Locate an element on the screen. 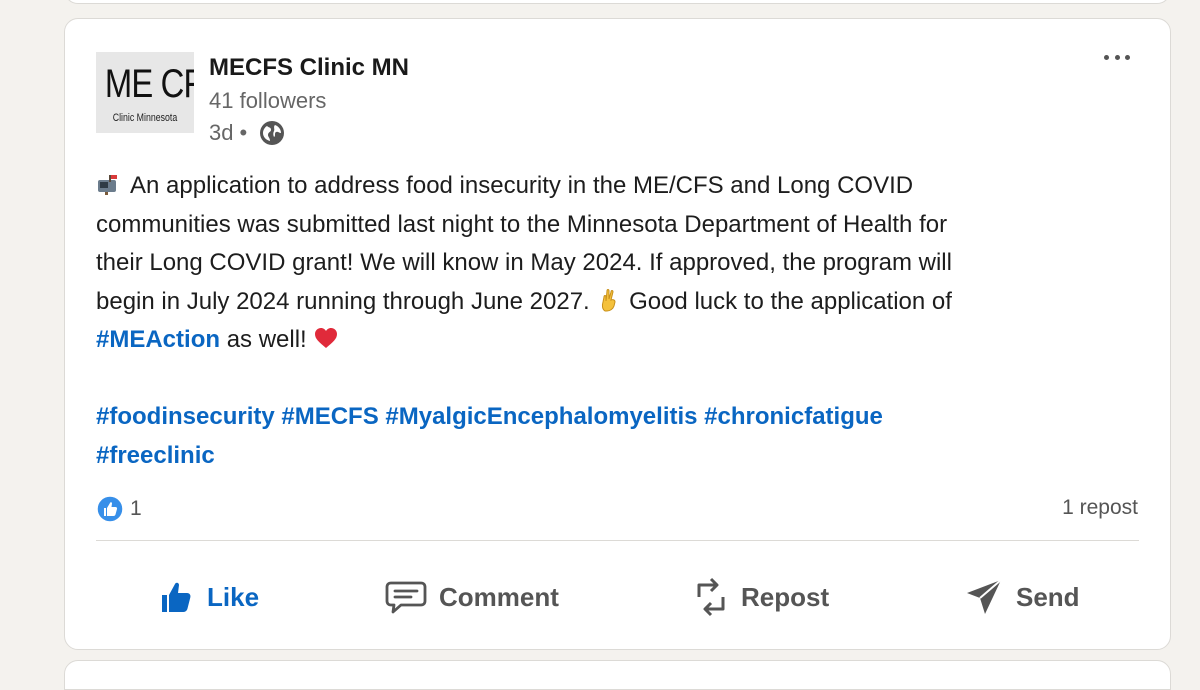  repost-count: 1 repost is located at coordinates (1100, 508).